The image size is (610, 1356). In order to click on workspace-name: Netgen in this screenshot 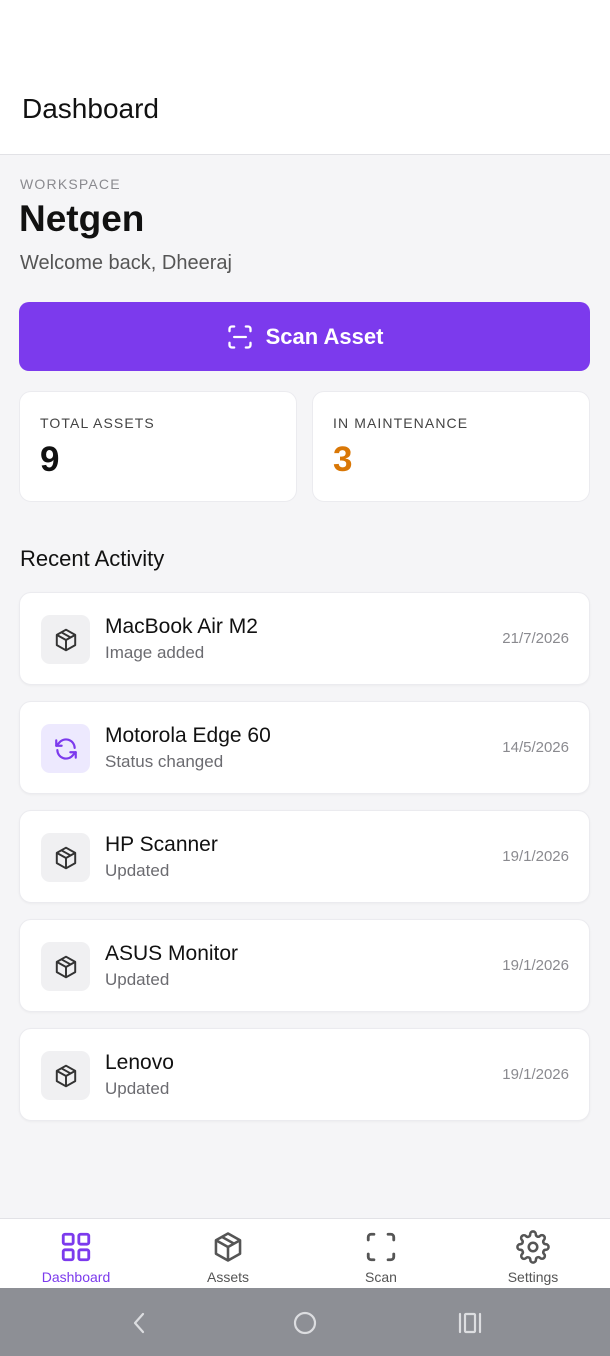, I will do `click(82, 218)`.